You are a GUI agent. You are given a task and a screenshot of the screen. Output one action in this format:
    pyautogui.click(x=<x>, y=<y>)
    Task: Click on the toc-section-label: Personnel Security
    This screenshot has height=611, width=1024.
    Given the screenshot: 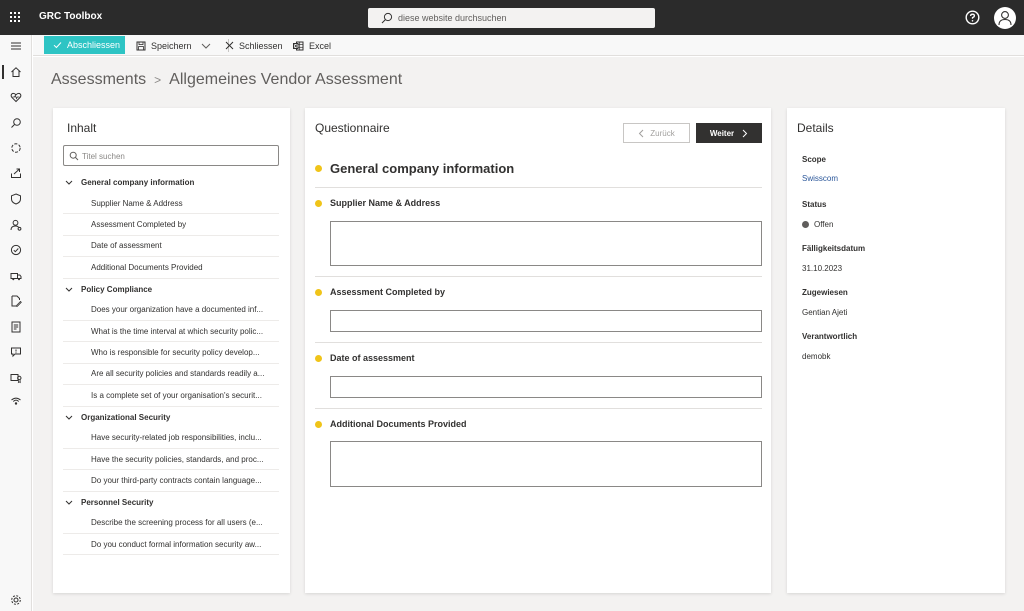 What is the action you would take?
    pyautogui.click(x=117, y=502)
    